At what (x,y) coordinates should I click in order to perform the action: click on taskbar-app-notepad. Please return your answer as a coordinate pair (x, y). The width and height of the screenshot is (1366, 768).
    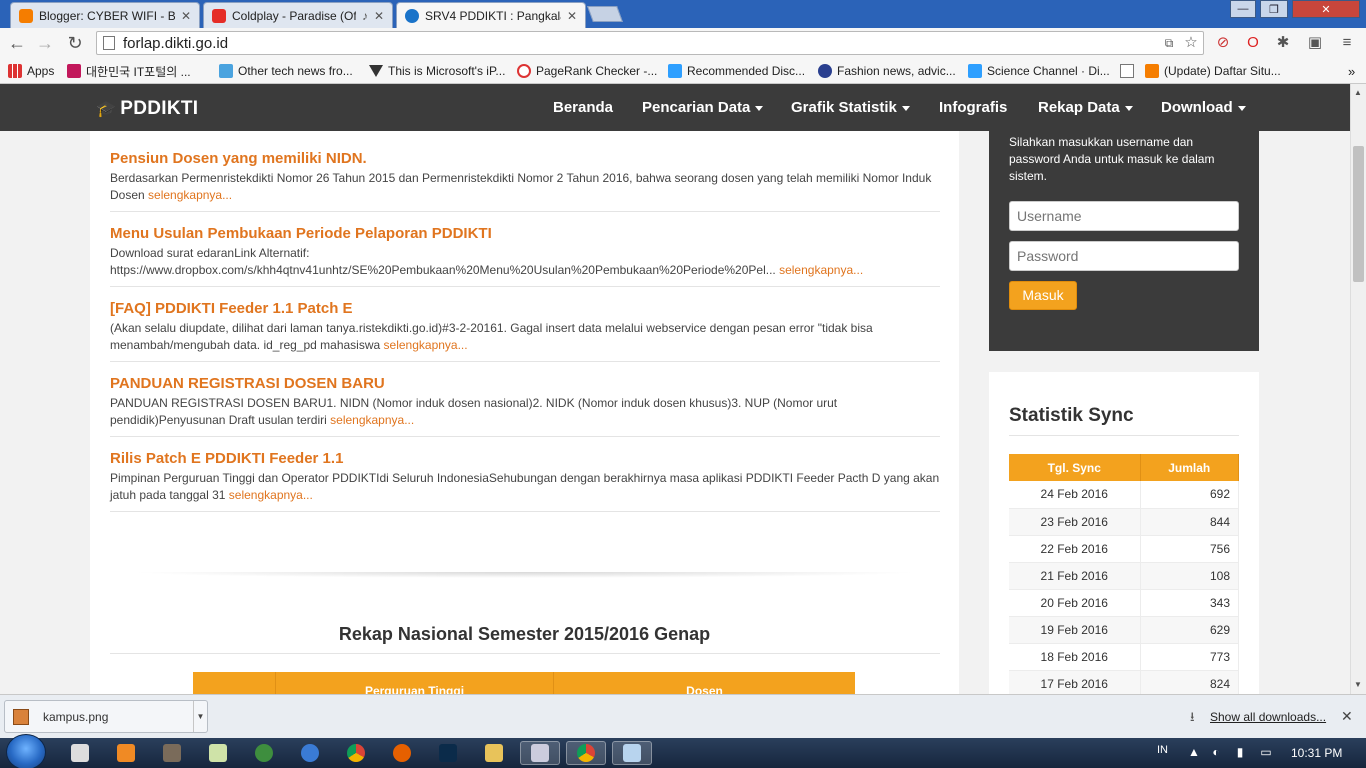
    Looking at the image, I should click on (218, 753).